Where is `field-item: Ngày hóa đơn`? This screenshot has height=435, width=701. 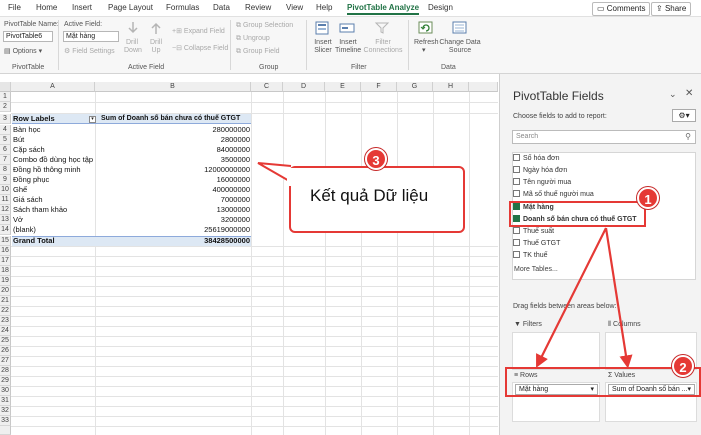 field-item: Ngày hóa đơn is located at coordinates (540, 170).